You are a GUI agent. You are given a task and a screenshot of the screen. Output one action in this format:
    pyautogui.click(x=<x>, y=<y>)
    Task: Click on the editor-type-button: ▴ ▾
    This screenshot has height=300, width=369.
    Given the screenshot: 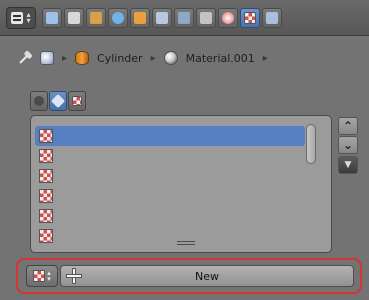 What is the action you would take?
    pyautogui.click(x=21, y=18)
    